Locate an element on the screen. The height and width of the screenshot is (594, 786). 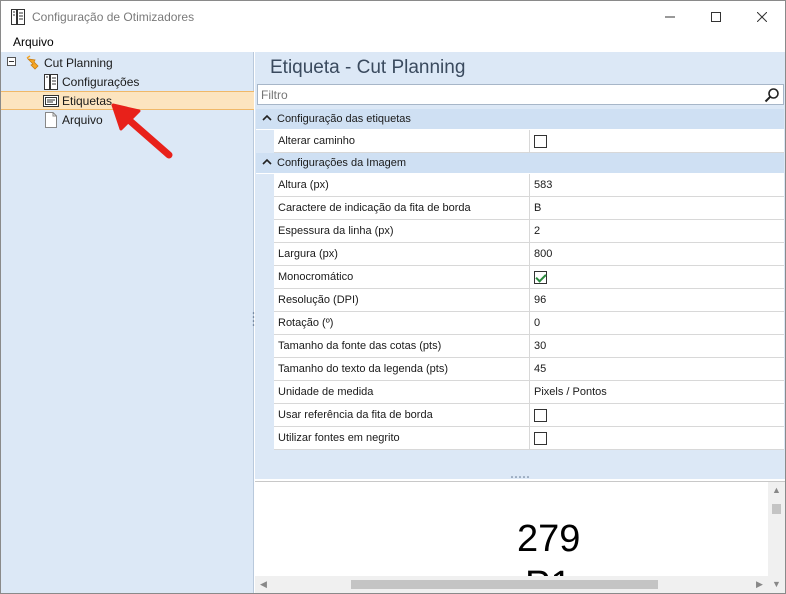
group-header-configuracao-etiquetas: Configuração das etiquetas is located at coordinates (520, 119).